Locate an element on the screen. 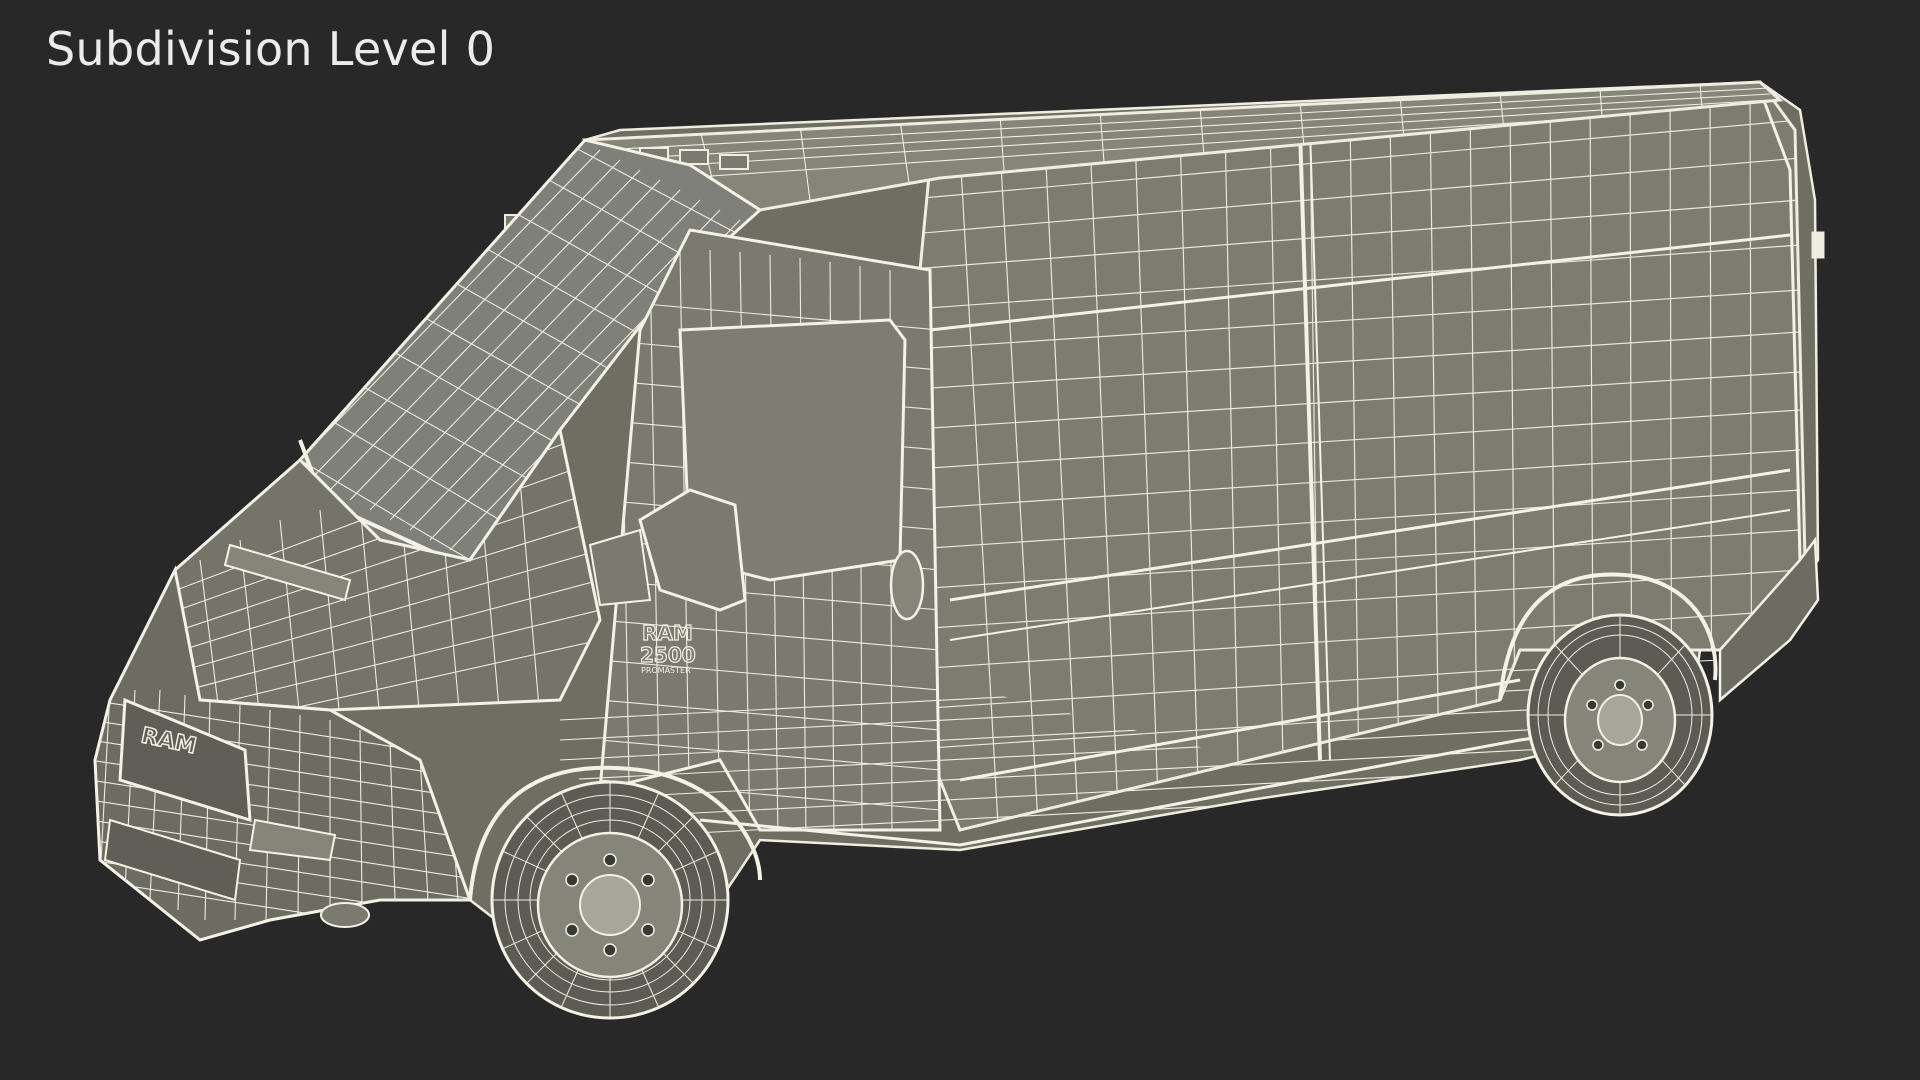 This screenshot has width=1920, height=1080. rear-wheel is located at coordinates (1620, 715).